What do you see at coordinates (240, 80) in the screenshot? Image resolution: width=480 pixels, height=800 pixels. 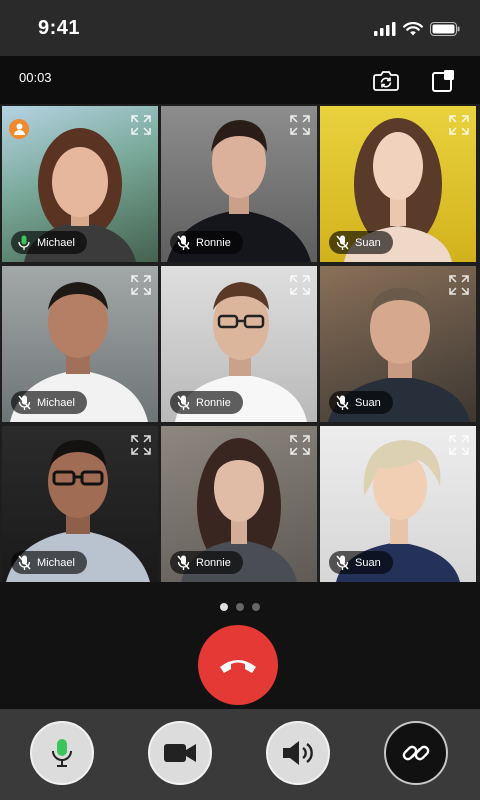 I see `call-header: 00:03` at bounding box center [240, 80].